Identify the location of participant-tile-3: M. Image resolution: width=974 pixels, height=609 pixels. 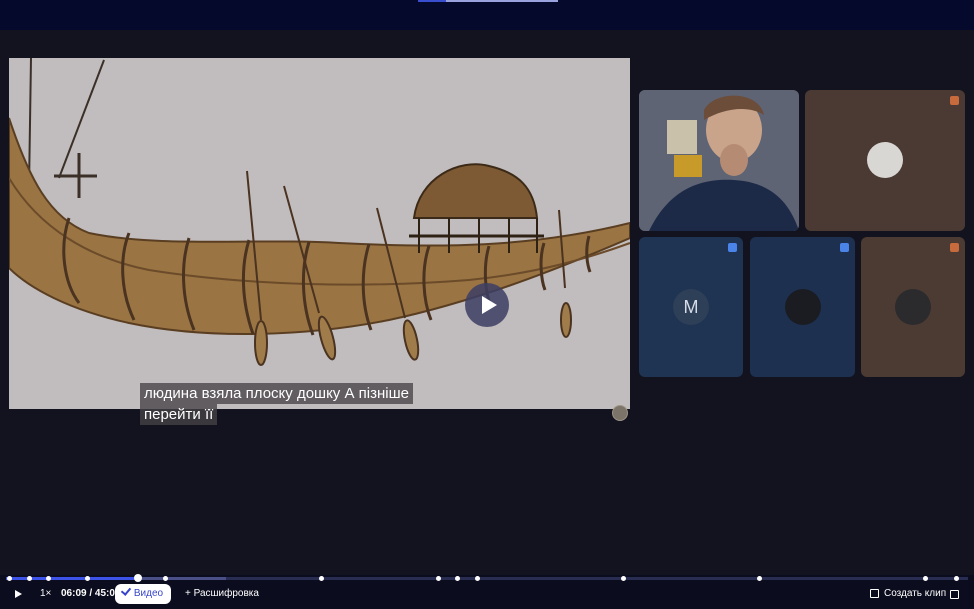
(691, 307).